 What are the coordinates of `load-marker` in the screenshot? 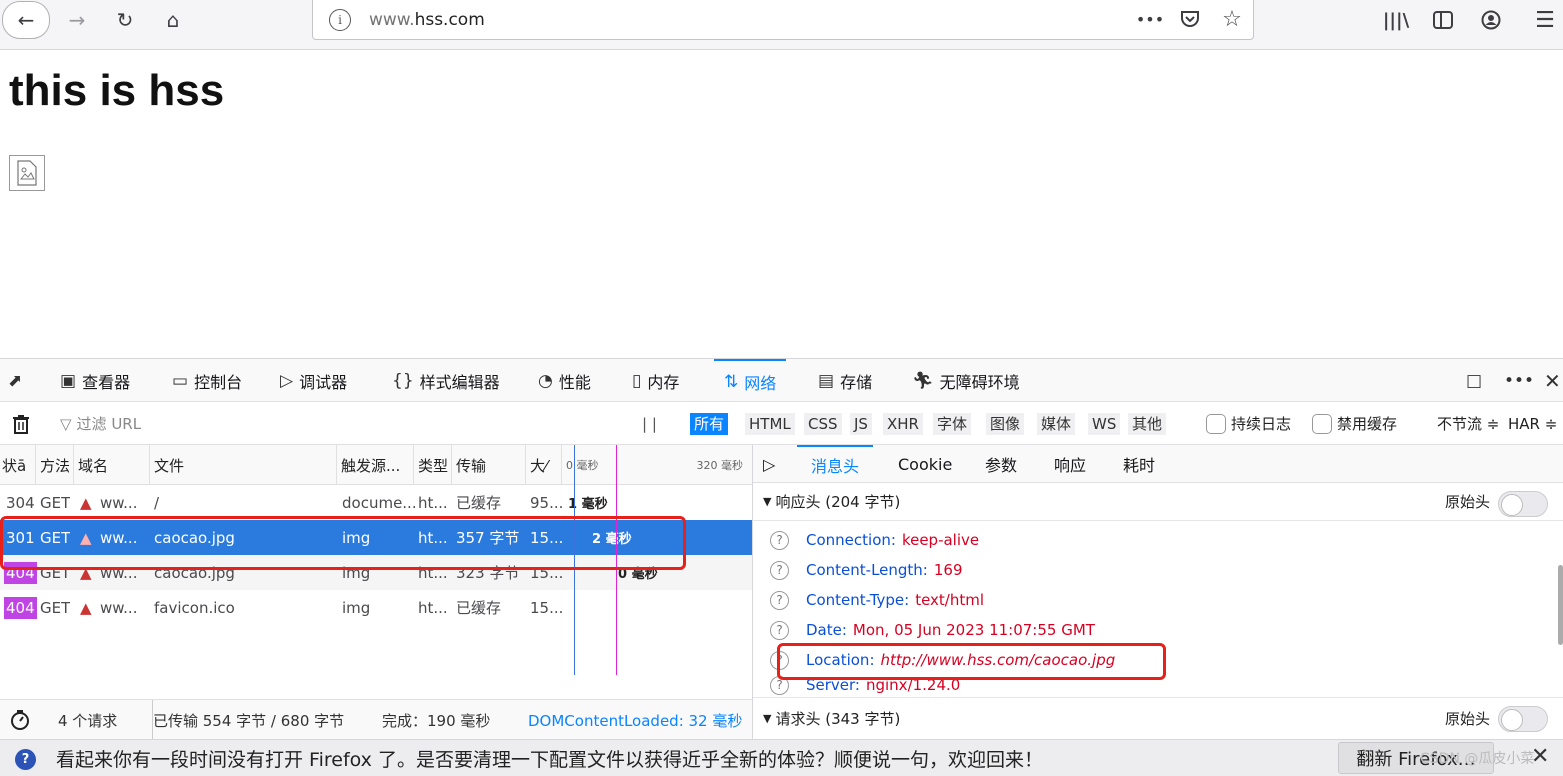 It's located at (616, 560).